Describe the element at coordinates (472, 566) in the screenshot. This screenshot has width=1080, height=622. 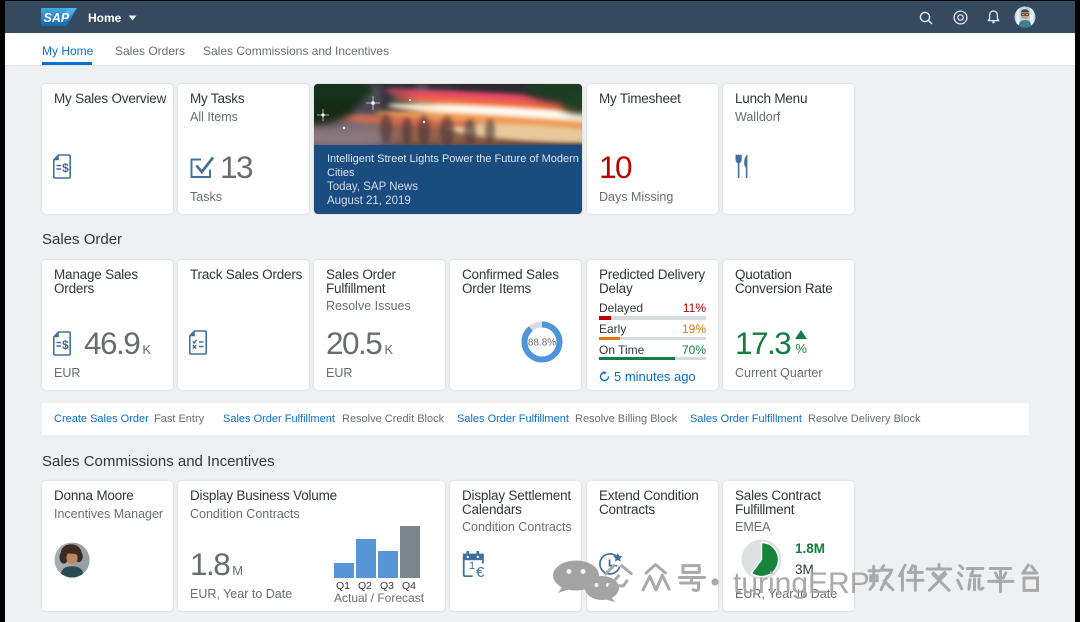
I see `svg-text: 1` at that location.